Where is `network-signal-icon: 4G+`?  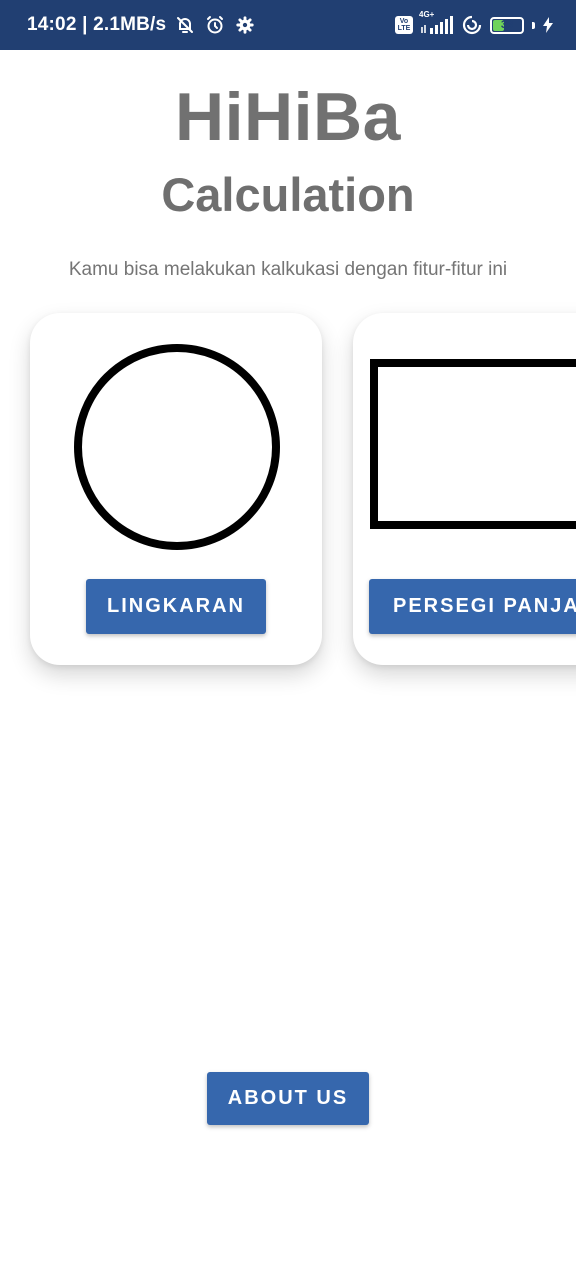 network-signal-icon: 4G+ is located at coordinates (436, 22).